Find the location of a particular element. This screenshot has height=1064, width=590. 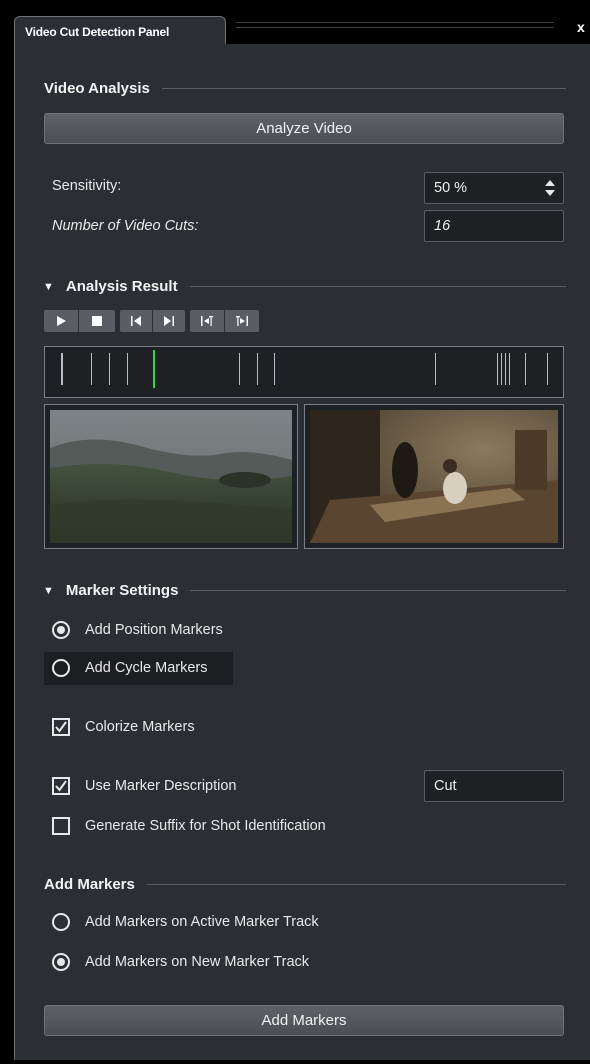

locate-start-icon is located at coordinates (207, 321).